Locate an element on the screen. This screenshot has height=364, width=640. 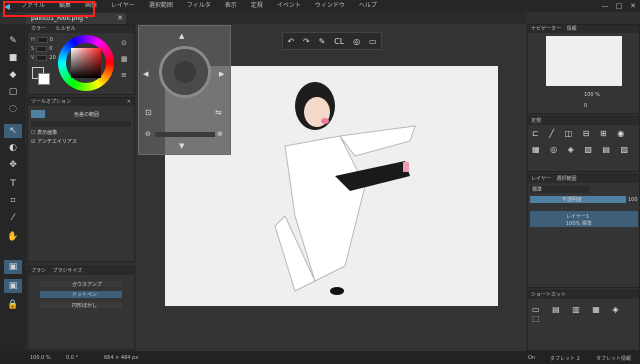
window-icon: ▭ is located at coordinates (373, 41).